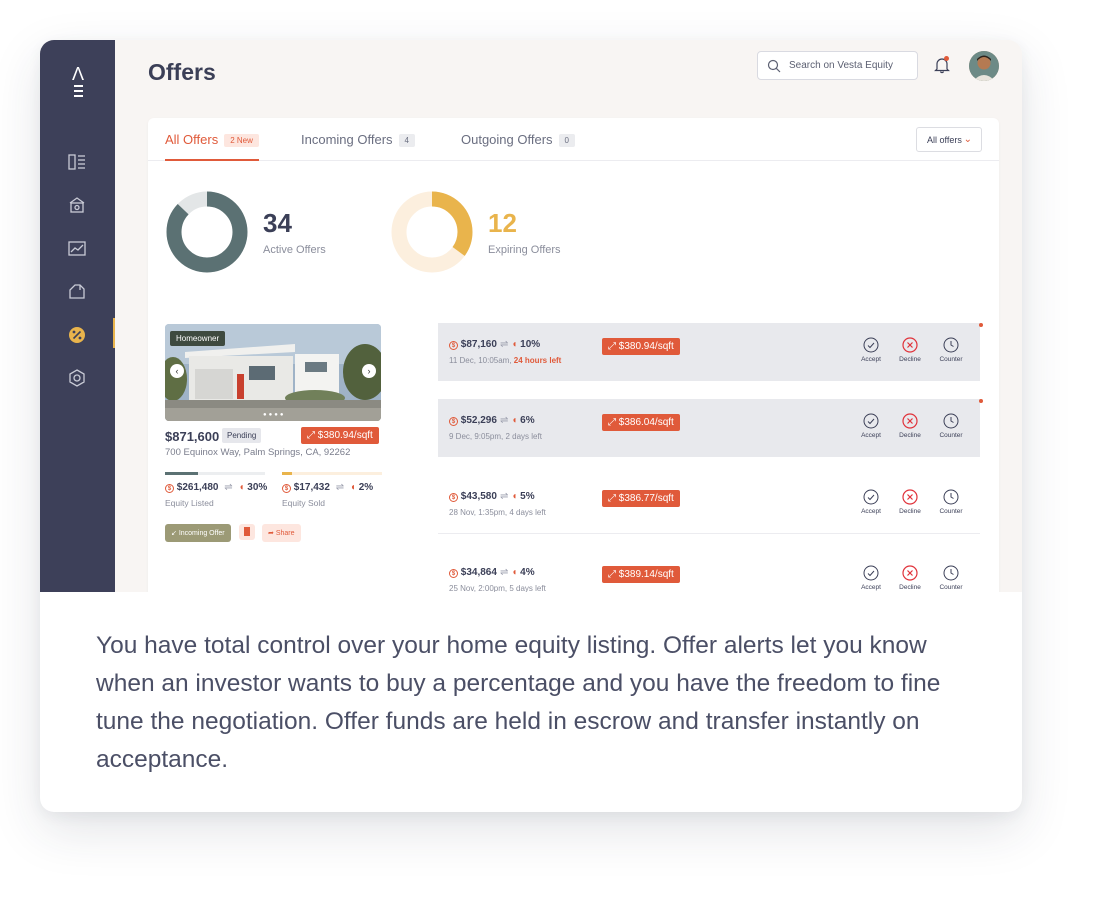 The height and width of the screenshot is (900, 1110). I want to click on filter-label: All offers, so click(944, 140).